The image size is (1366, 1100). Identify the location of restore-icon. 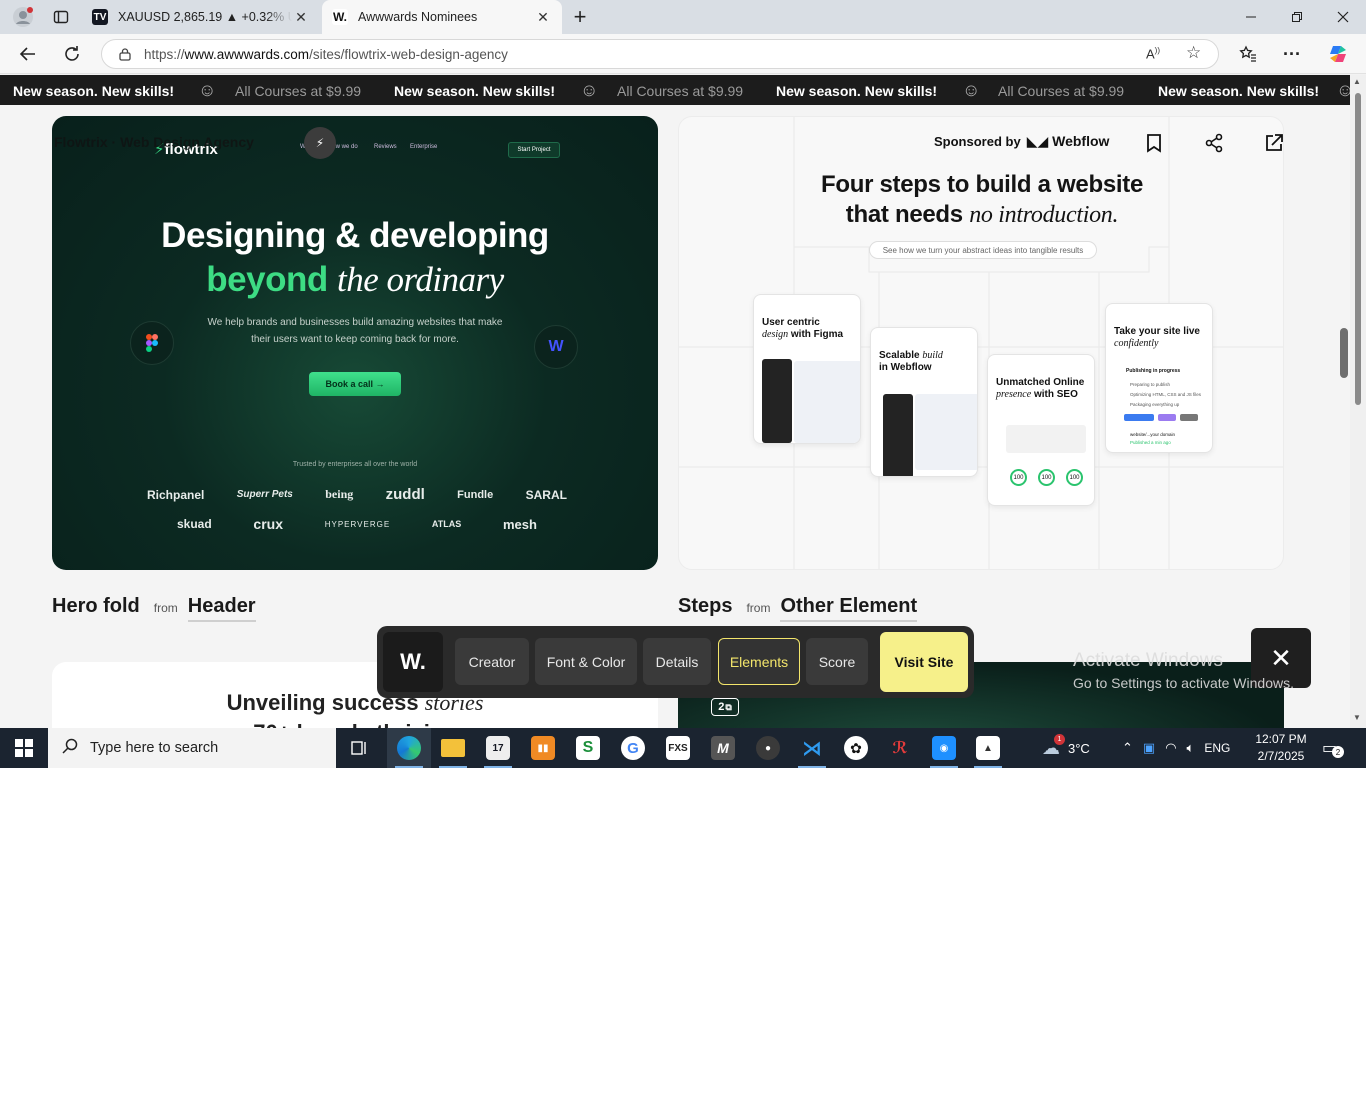
(1297, 17).